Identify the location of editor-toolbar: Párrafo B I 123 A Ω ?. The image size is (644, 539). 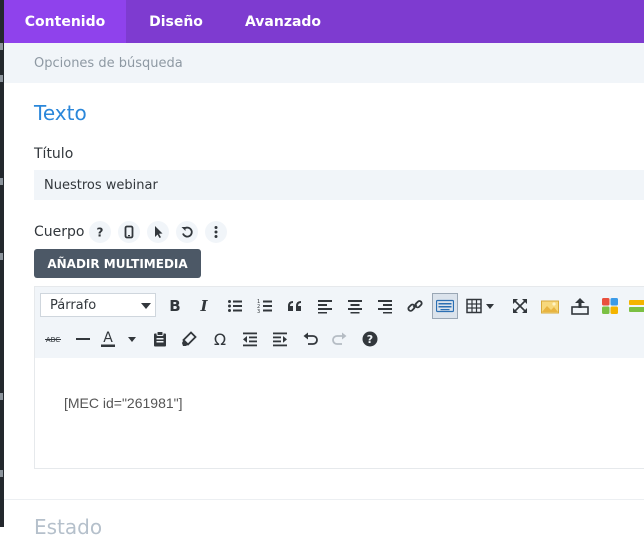
(339, 322).